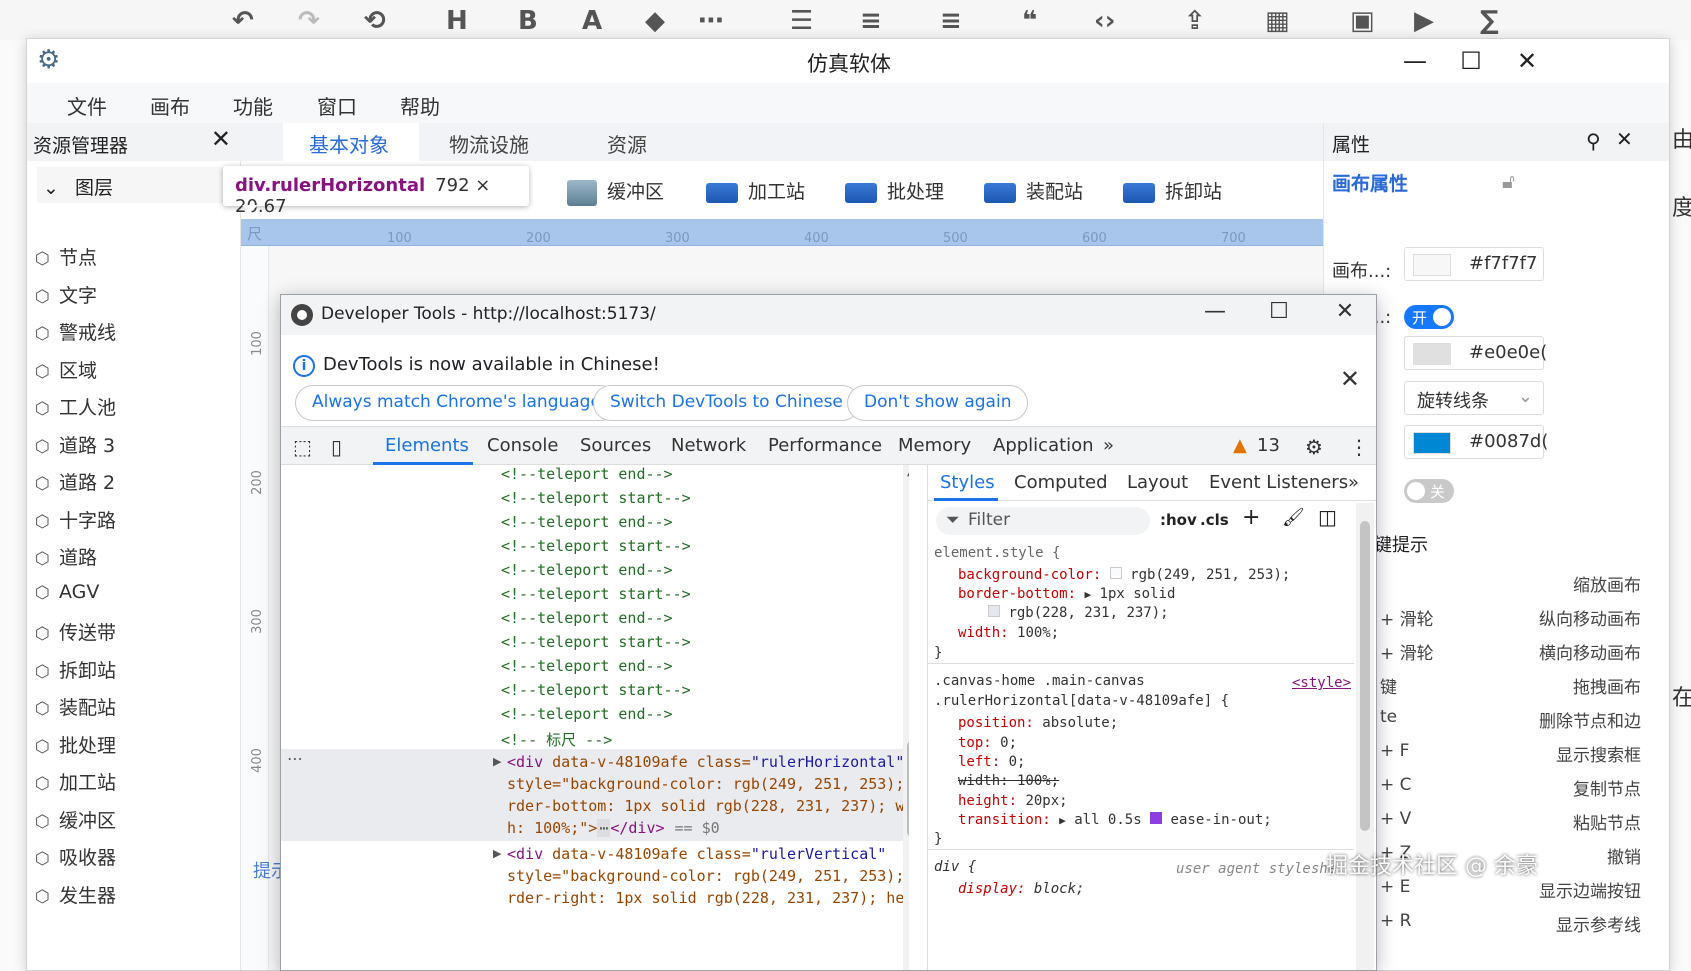 This screenshot has width=1691, height=971. Describe the element at coordinates (302, 447) in the screenshot. I see `inspect-icon: ⬚` at that location.